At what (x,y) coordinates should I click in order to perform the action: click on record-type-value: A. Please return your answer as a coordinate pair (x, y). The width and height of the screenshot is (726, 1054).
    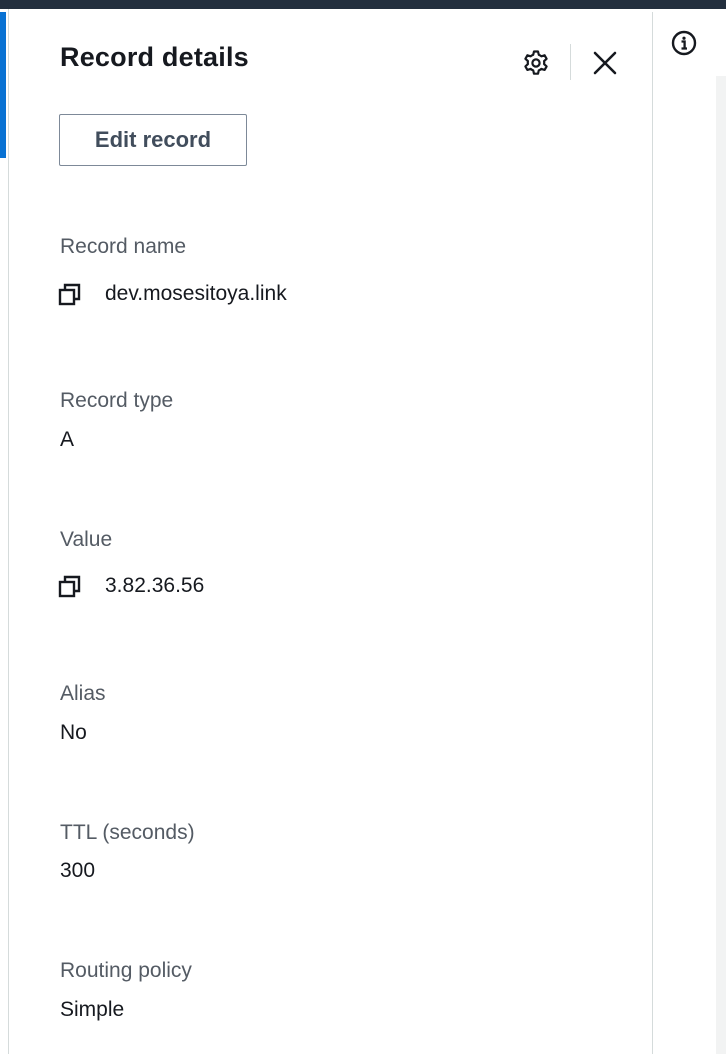
    Looking at the image, I should click on (67, 439).